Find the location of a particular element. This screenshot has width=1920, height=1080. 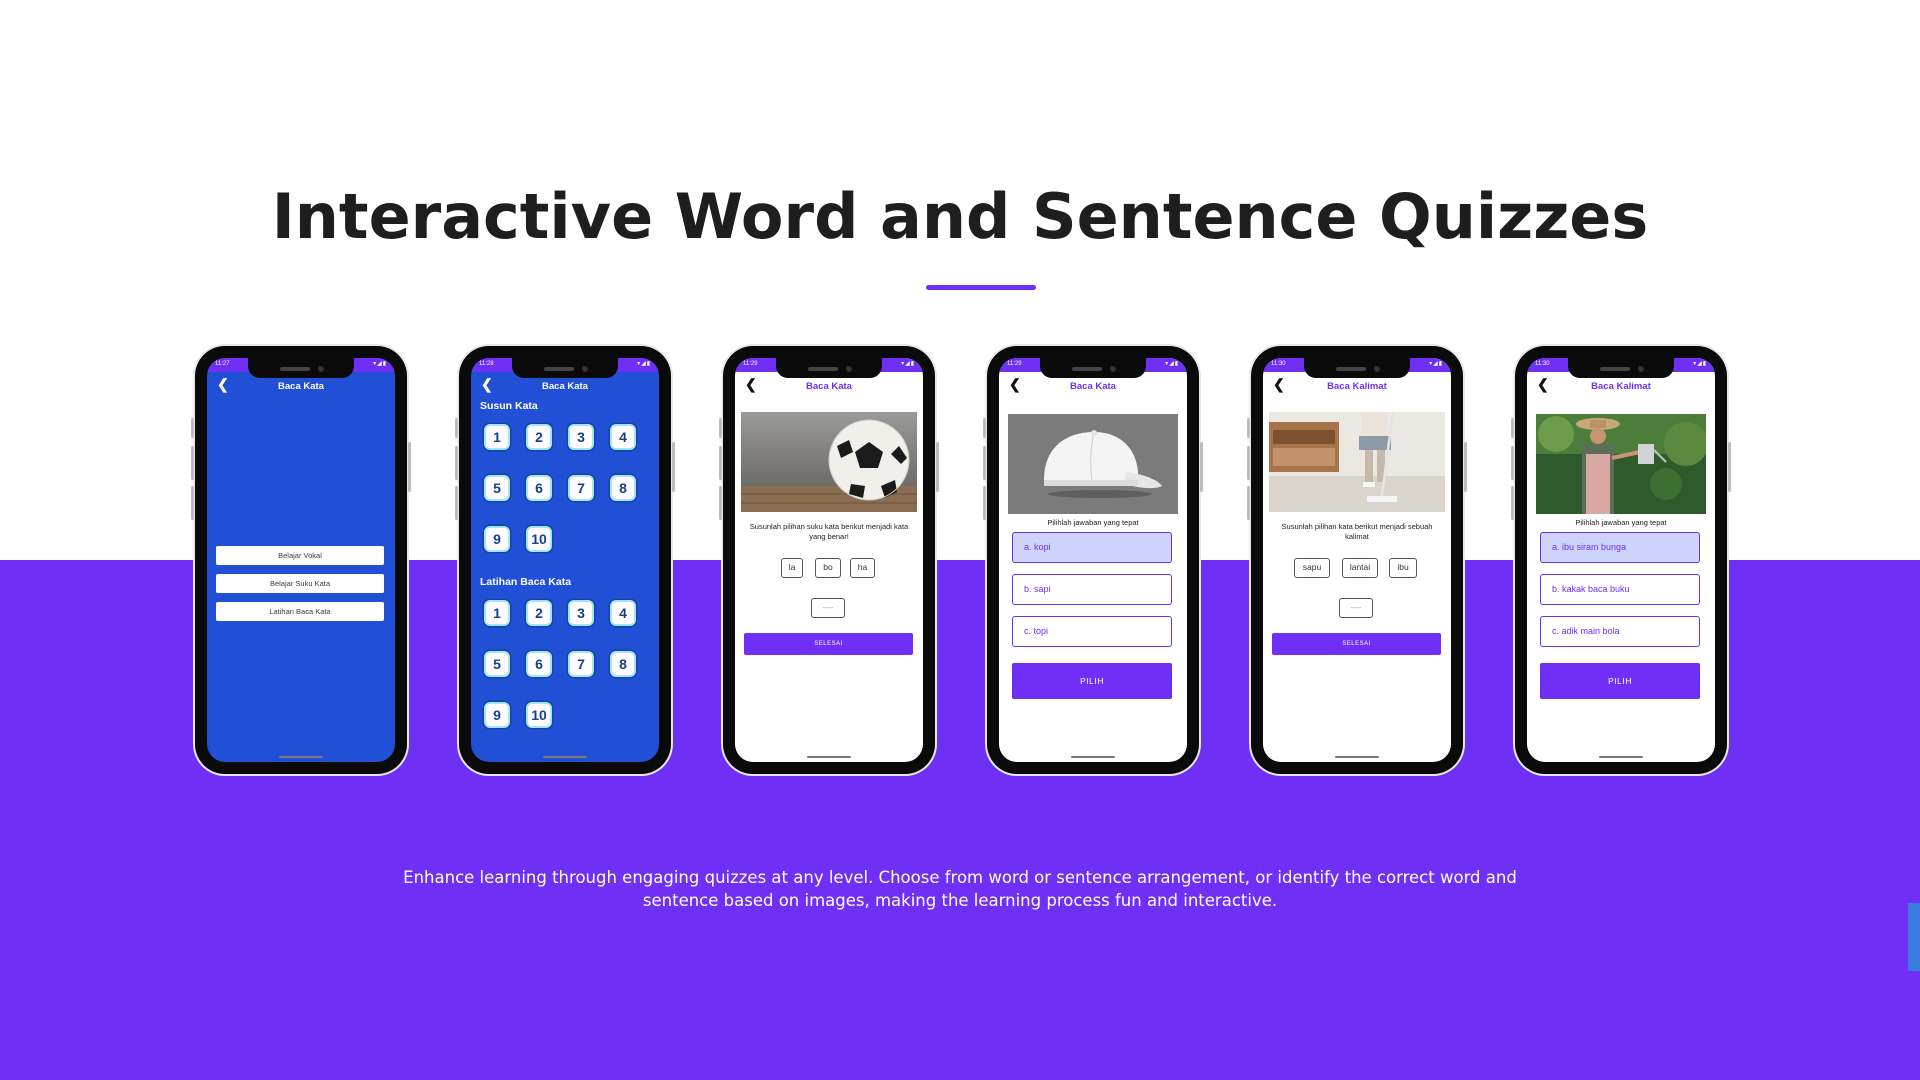

soccer-ball-image is located at coordinates (829, 462).